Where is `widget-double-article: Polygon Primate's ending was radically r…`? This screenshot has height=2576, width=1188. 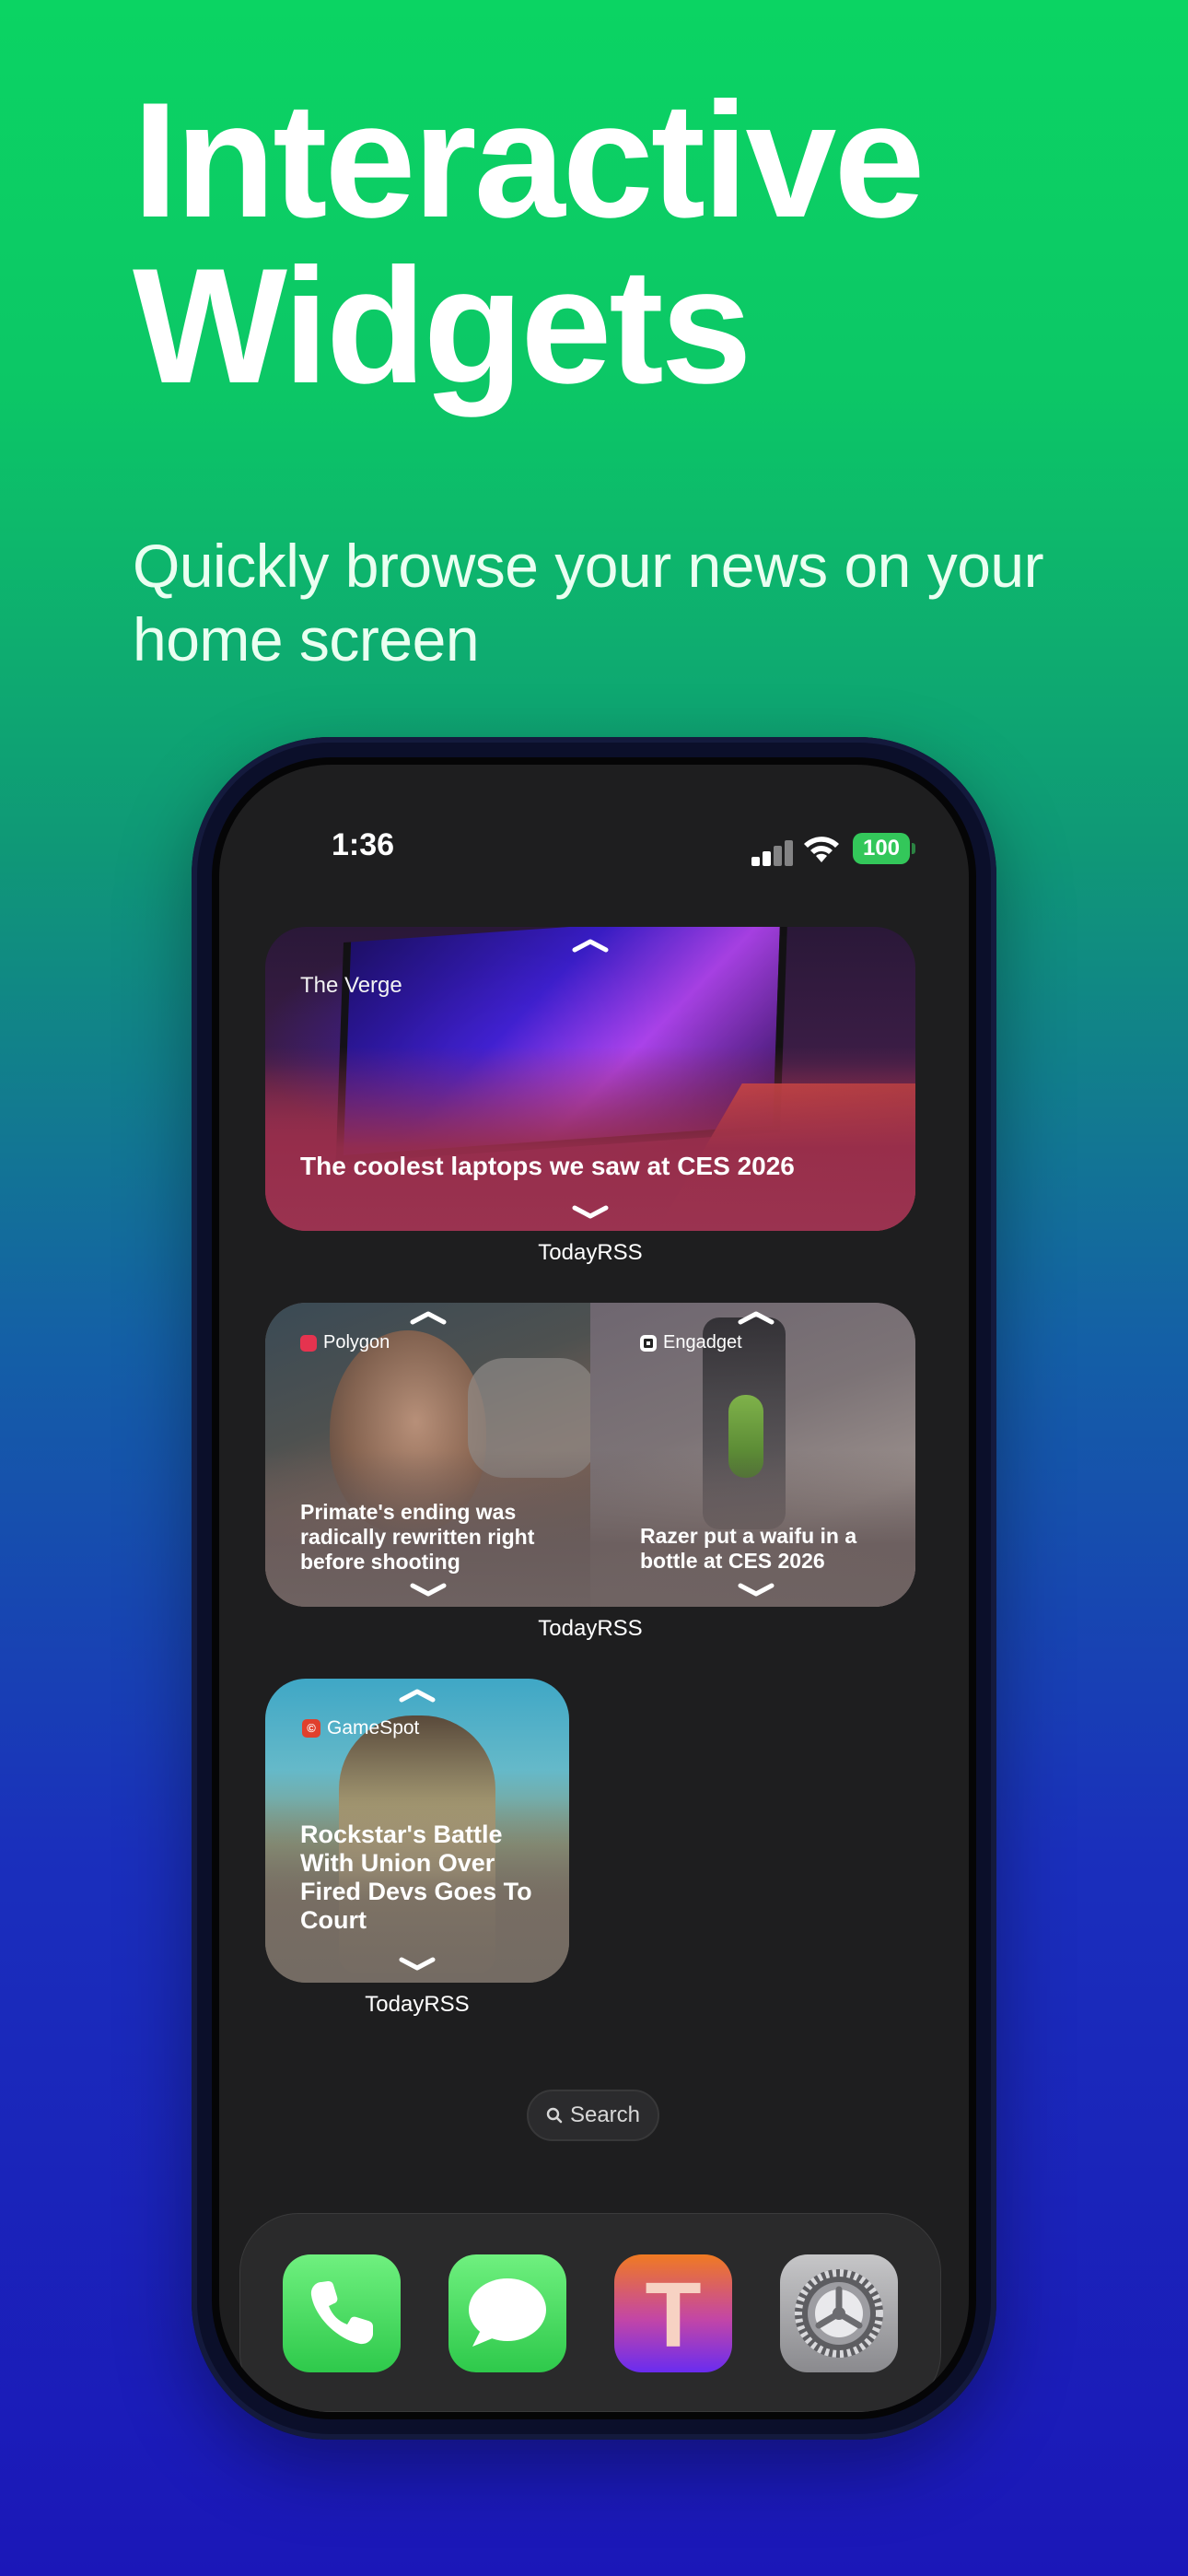 widget-double-article: Polygon Primate's ending was radically r… is located at coordinates (590, 1455).